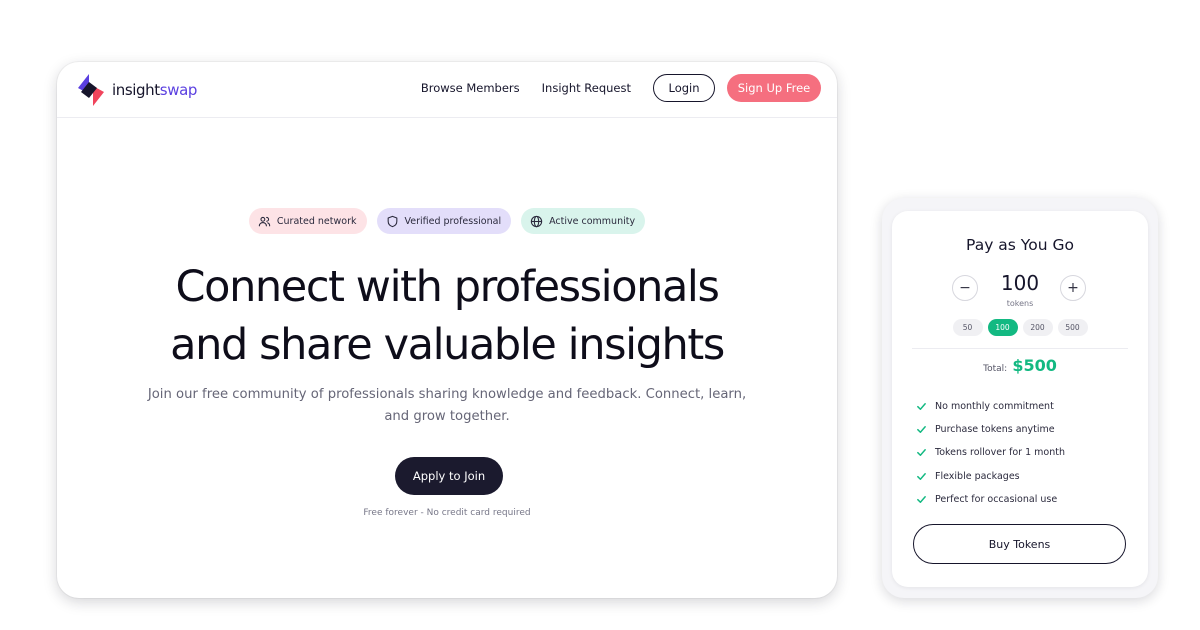 Image resolution: width=1200 pixels, height=630 pixels. I want to click on token-count: 100, so click(1020, 283).